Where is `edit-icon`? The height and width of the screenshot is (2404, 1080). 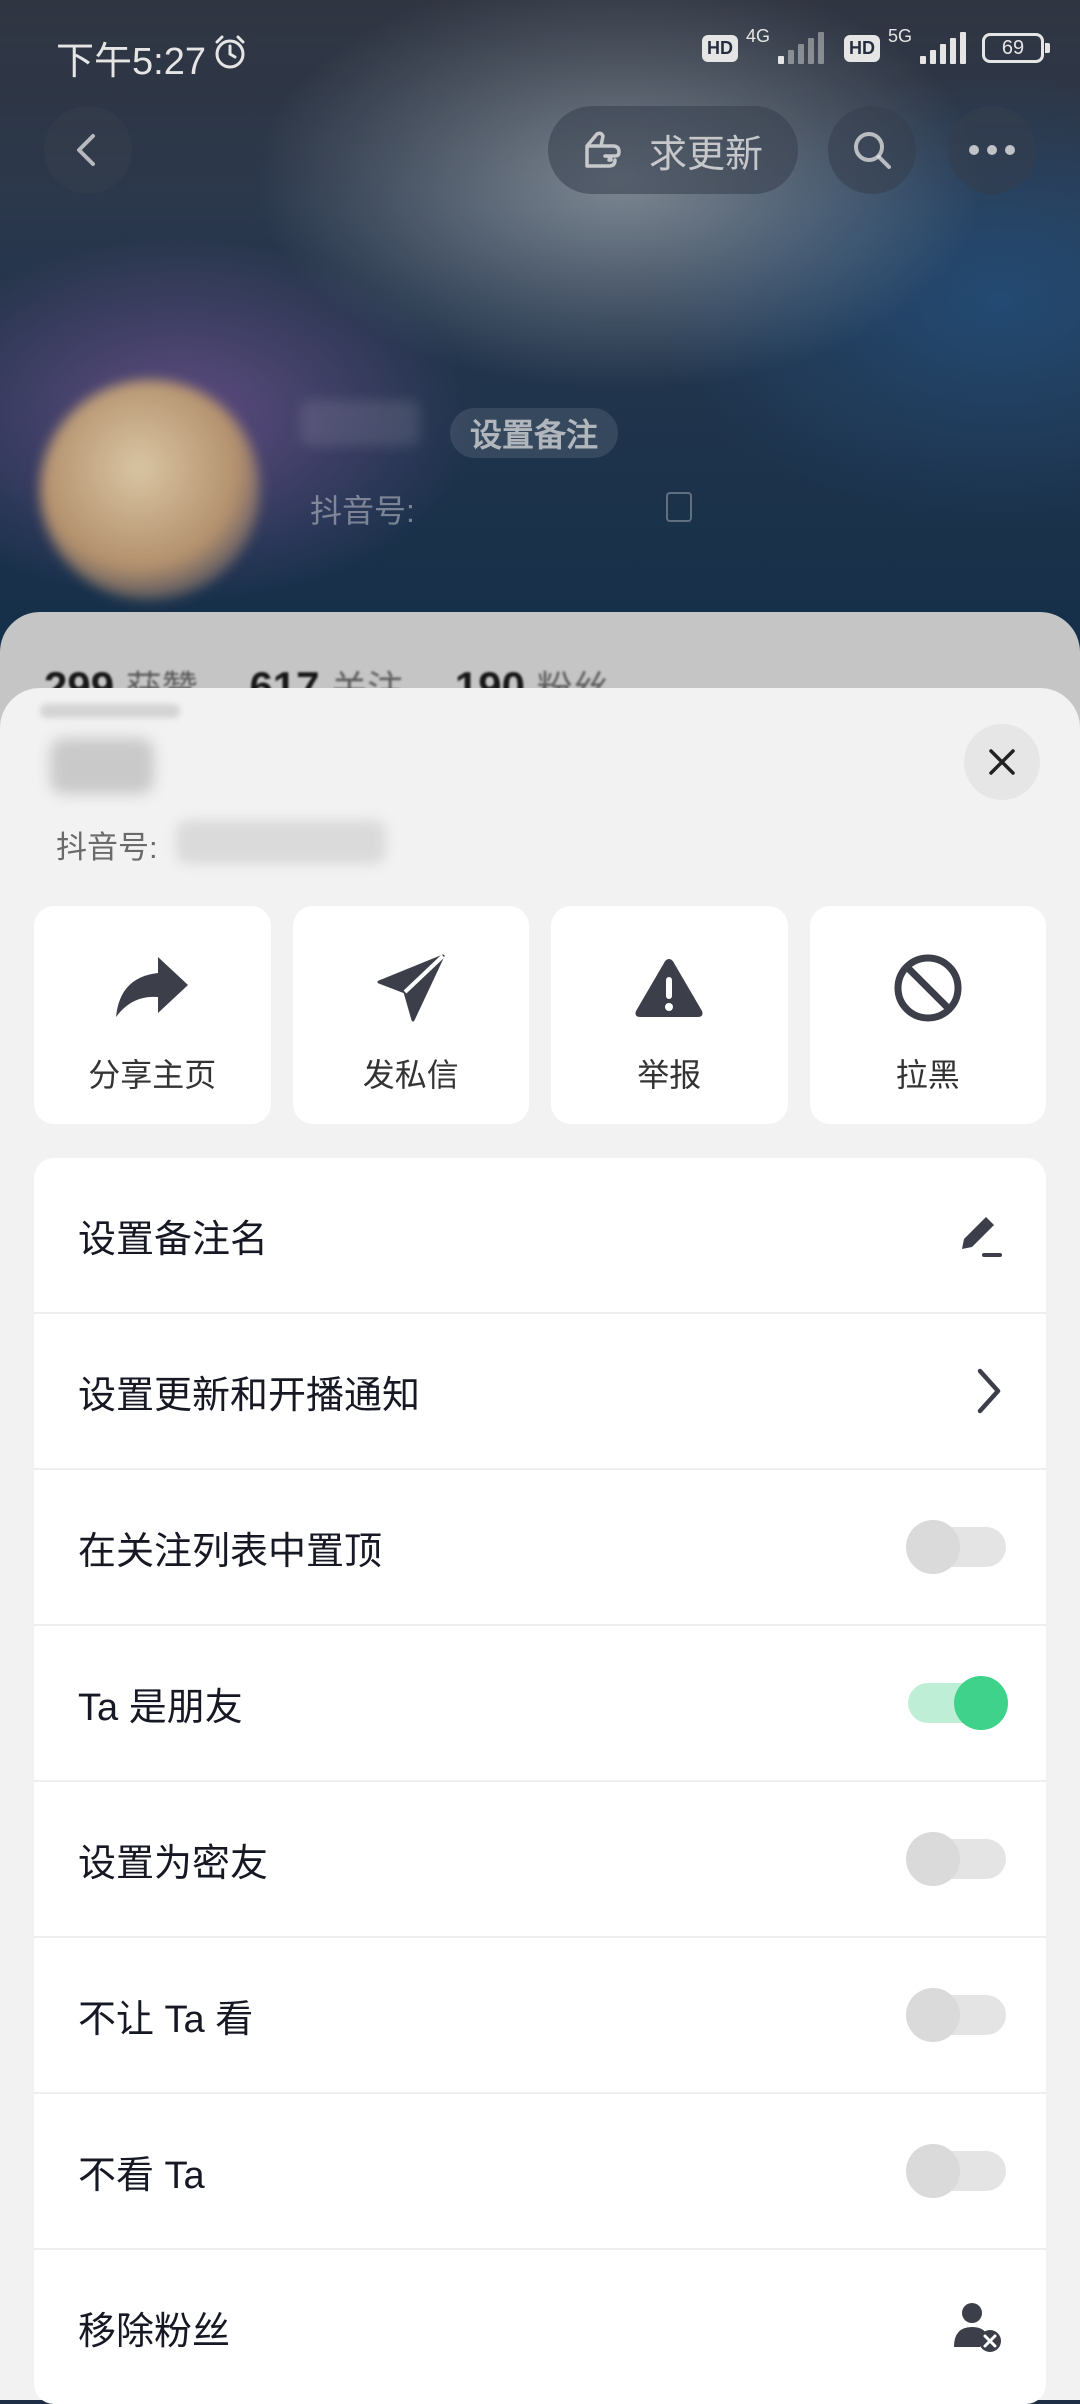
edit-icon is located at coordinates (980, 1235).